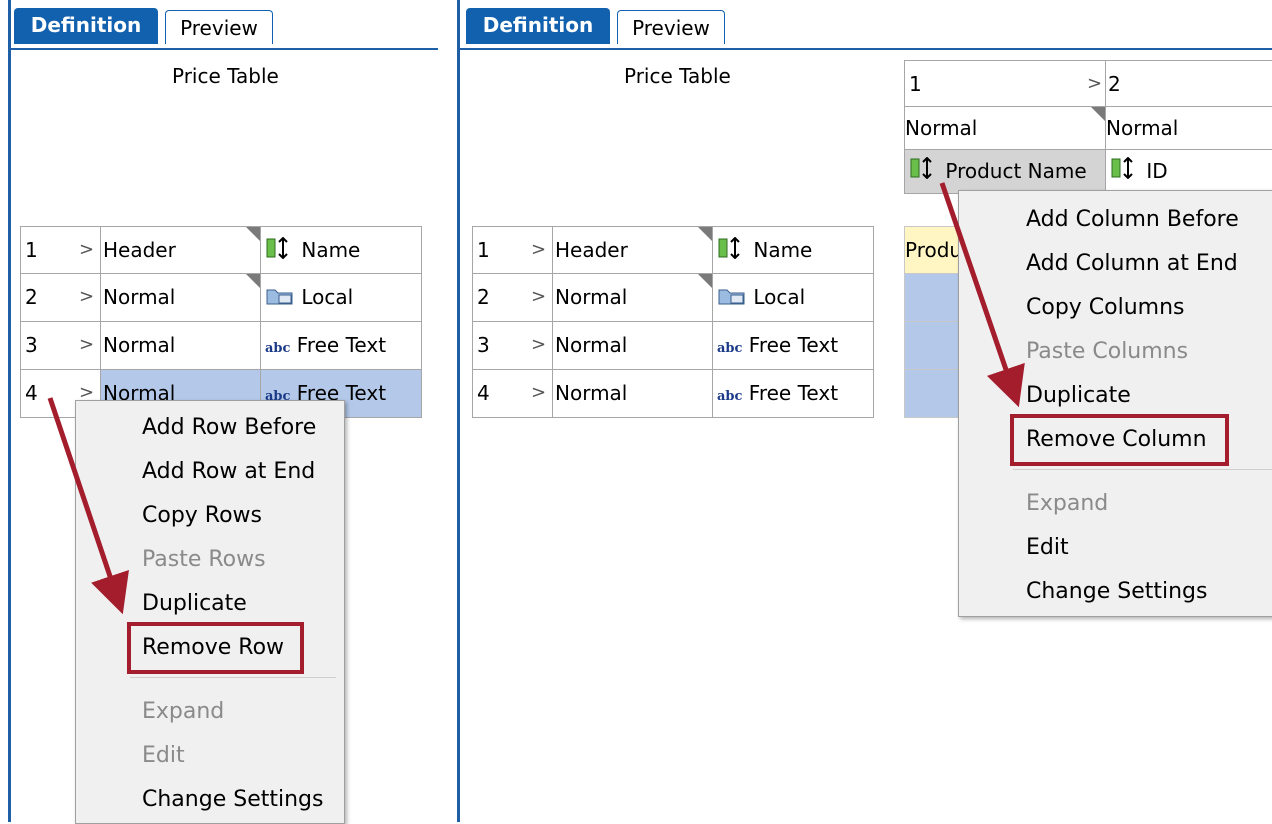  What do you see at coordinates (1016, 171) in the screenshot?
I see `column-name: Product Name` at bounding box center [1016, 171].